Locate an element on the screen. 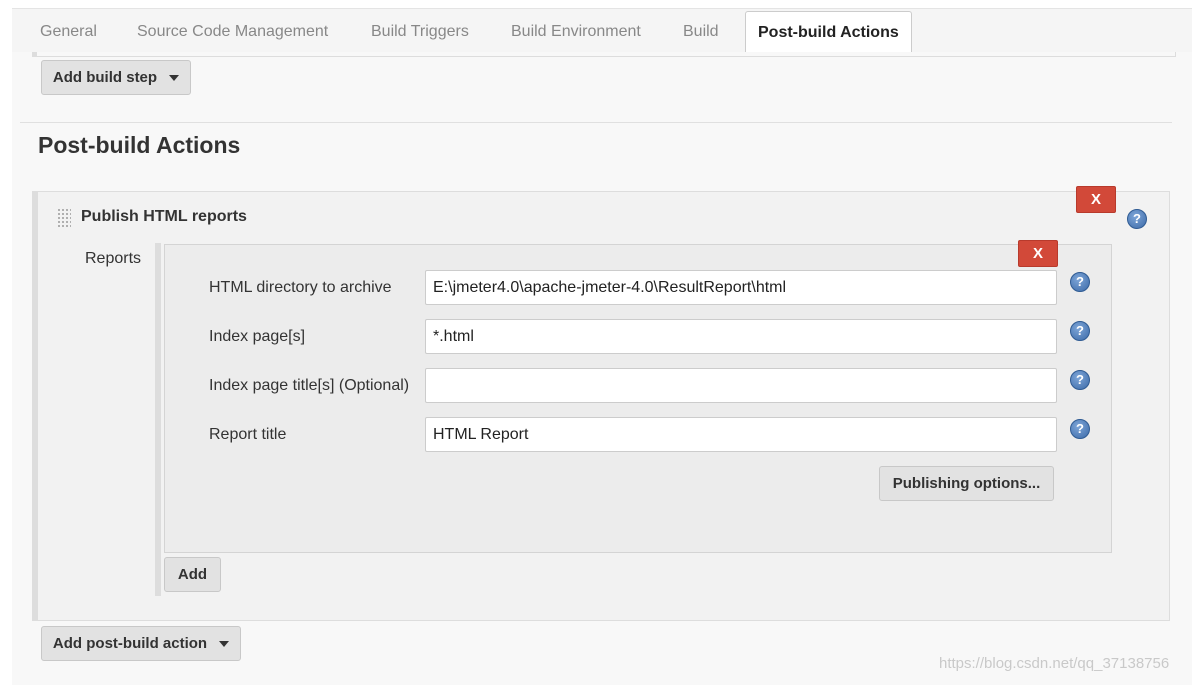  report-title-label: Report title is located at coordinates (248, 434).